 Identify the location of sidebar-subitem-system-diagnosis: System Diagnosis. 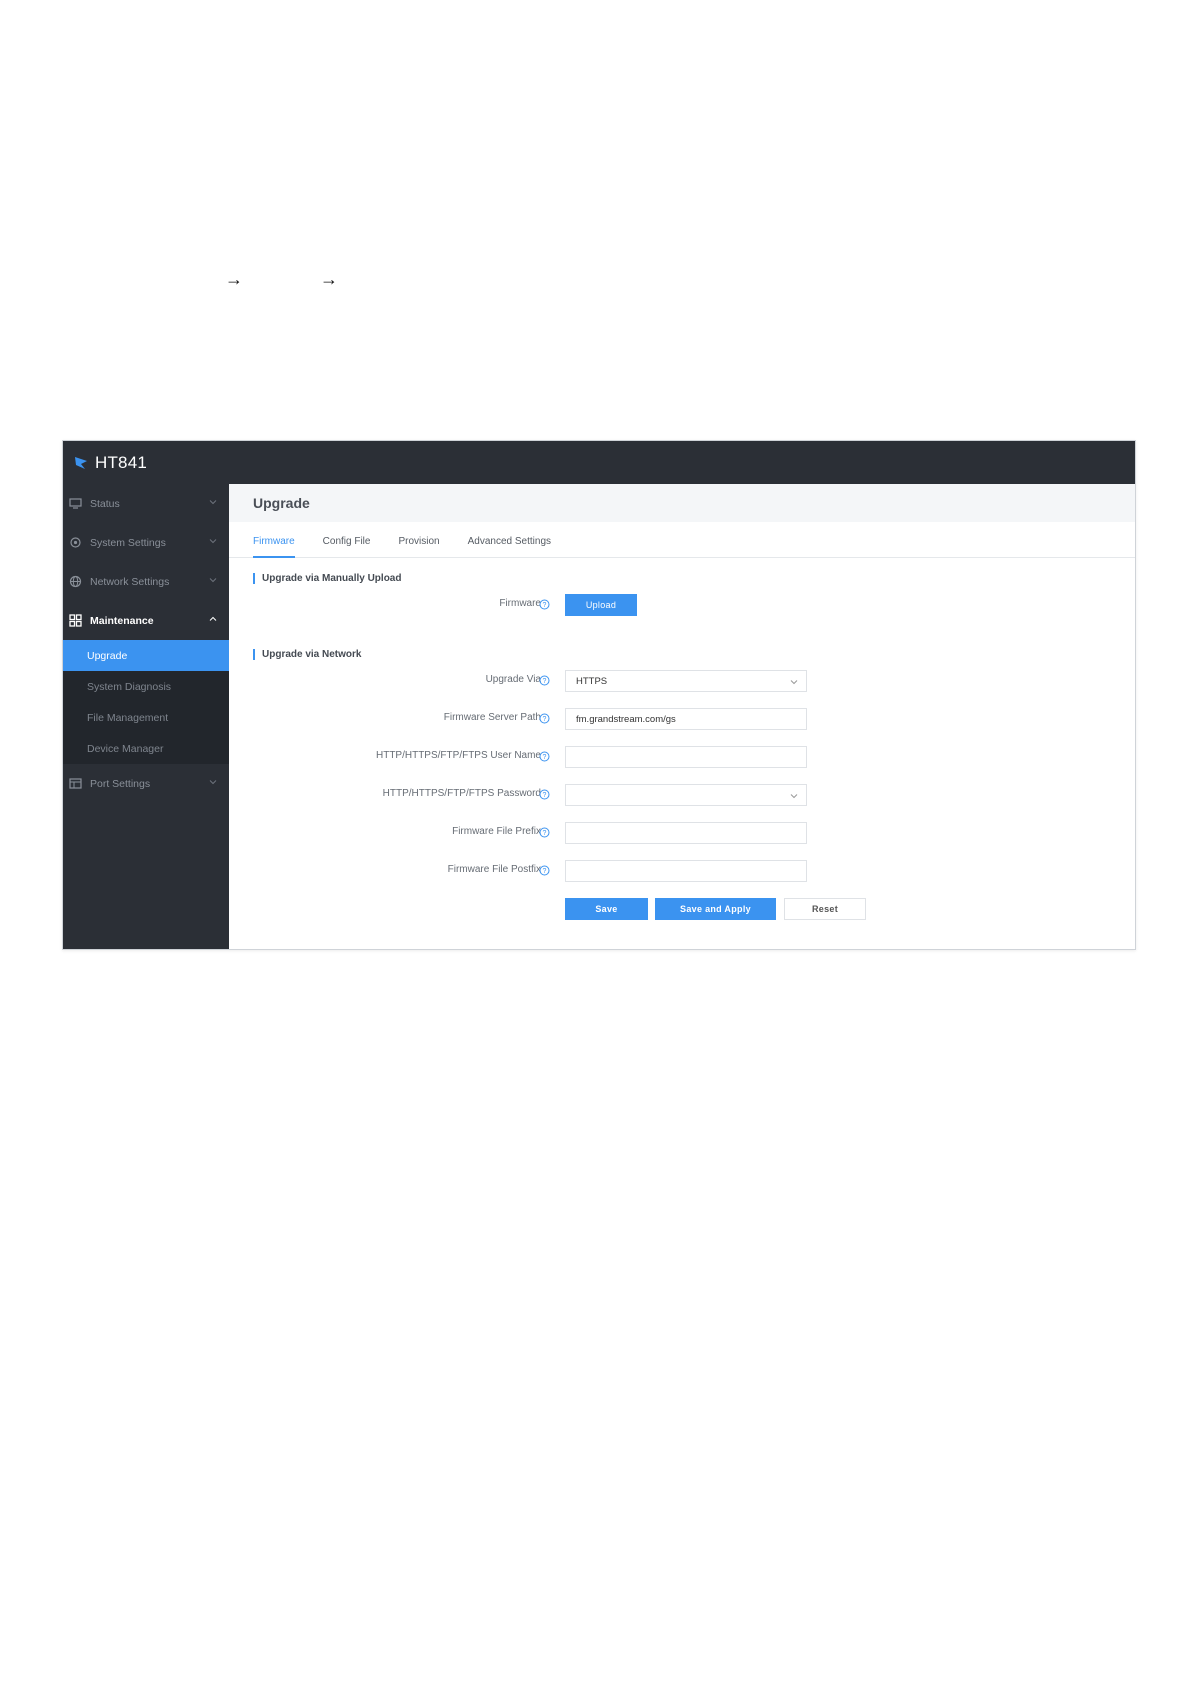
(146, 686).